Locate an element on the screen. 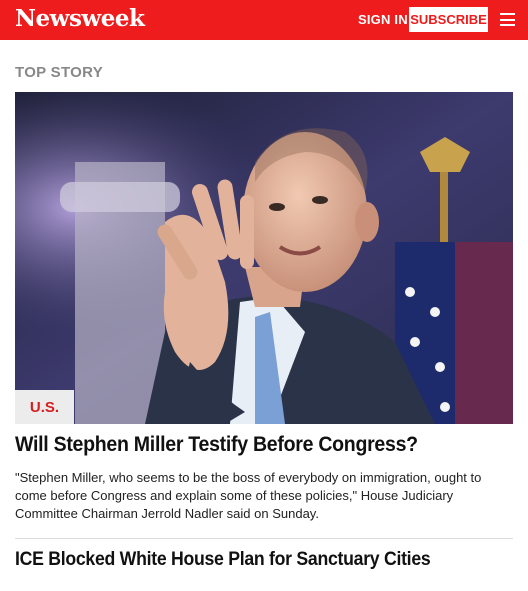  newsweek-logo: Newsweek is located at coordinates (80, 18).